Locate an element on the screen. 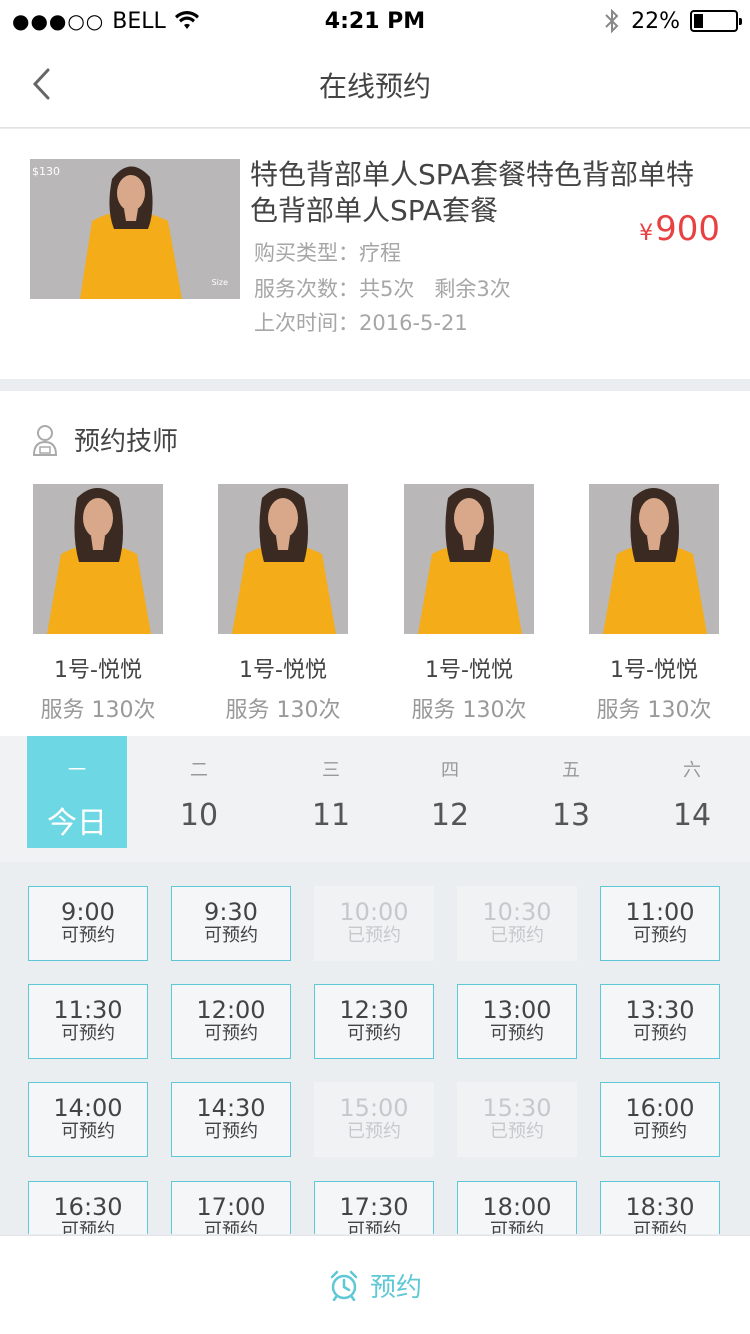  day-date: 10 is located at coordinates (199, 815).